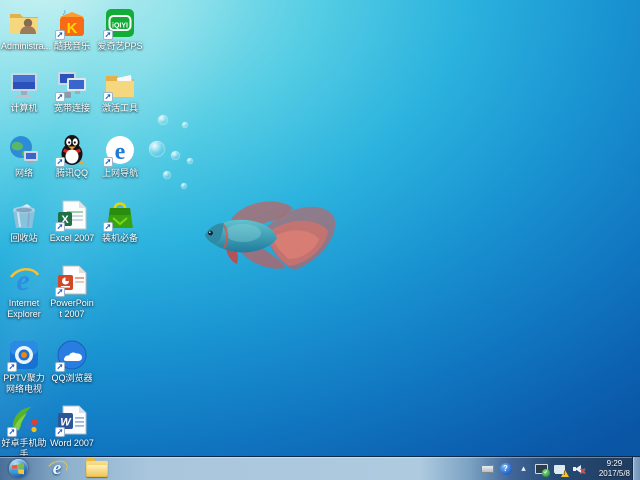 The image size is (640, 480). I want to click on icon-label: 酷我音乐, so click(71, 46).